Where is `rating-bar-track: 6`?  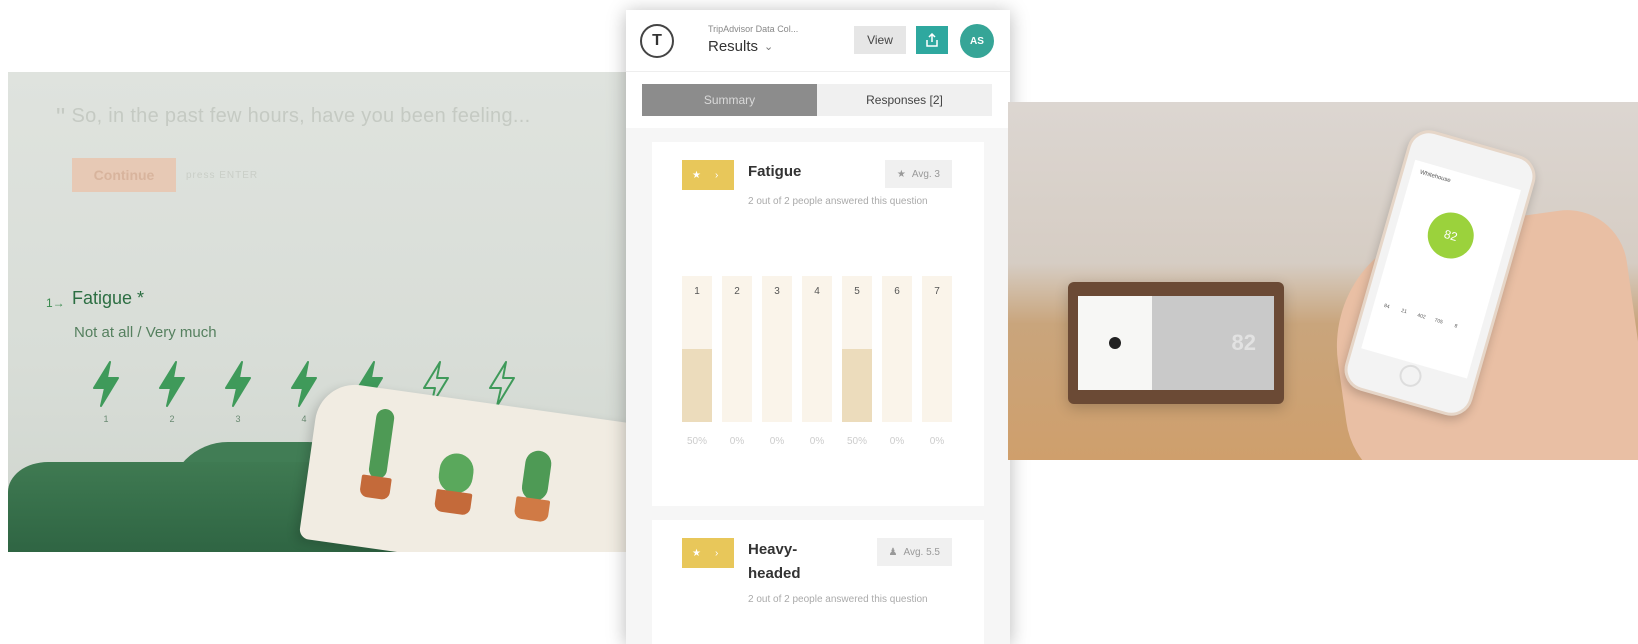
rating-bar-track: 6 is located at coordinates (897, 349).